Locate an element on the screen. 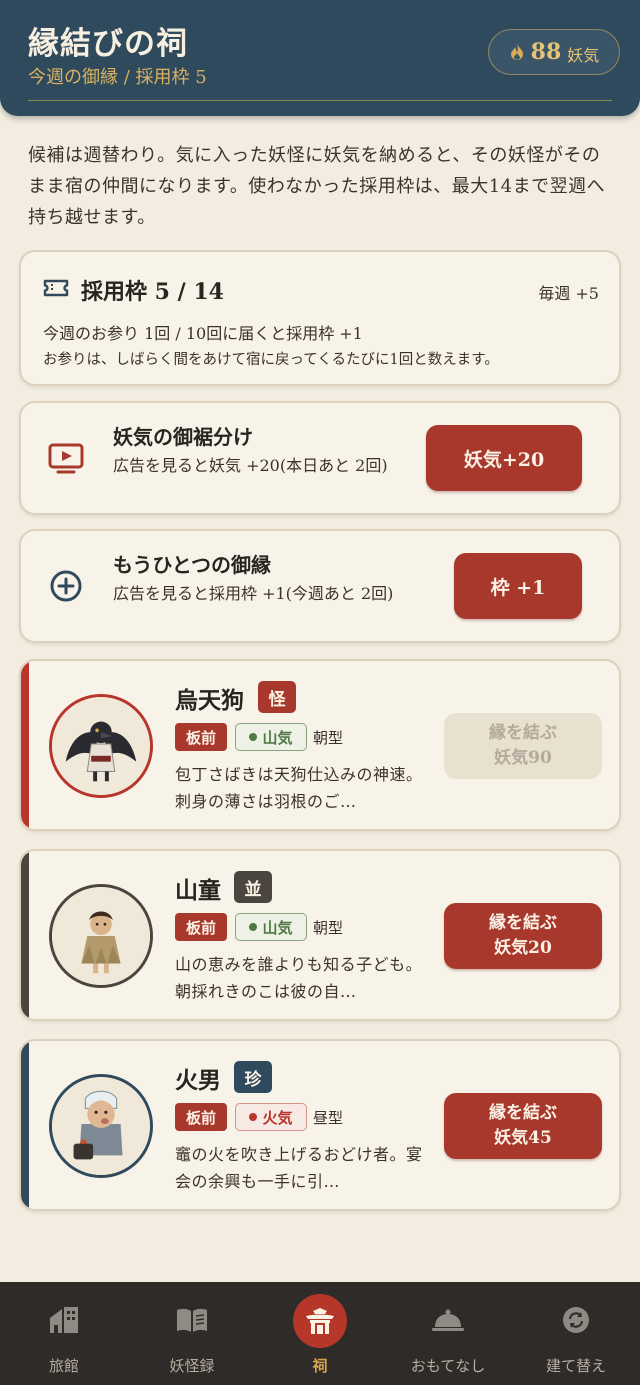 The width and height of the screenshot is (640, 1385). yoki-amount: 88 is located at coordinates (546, 52).